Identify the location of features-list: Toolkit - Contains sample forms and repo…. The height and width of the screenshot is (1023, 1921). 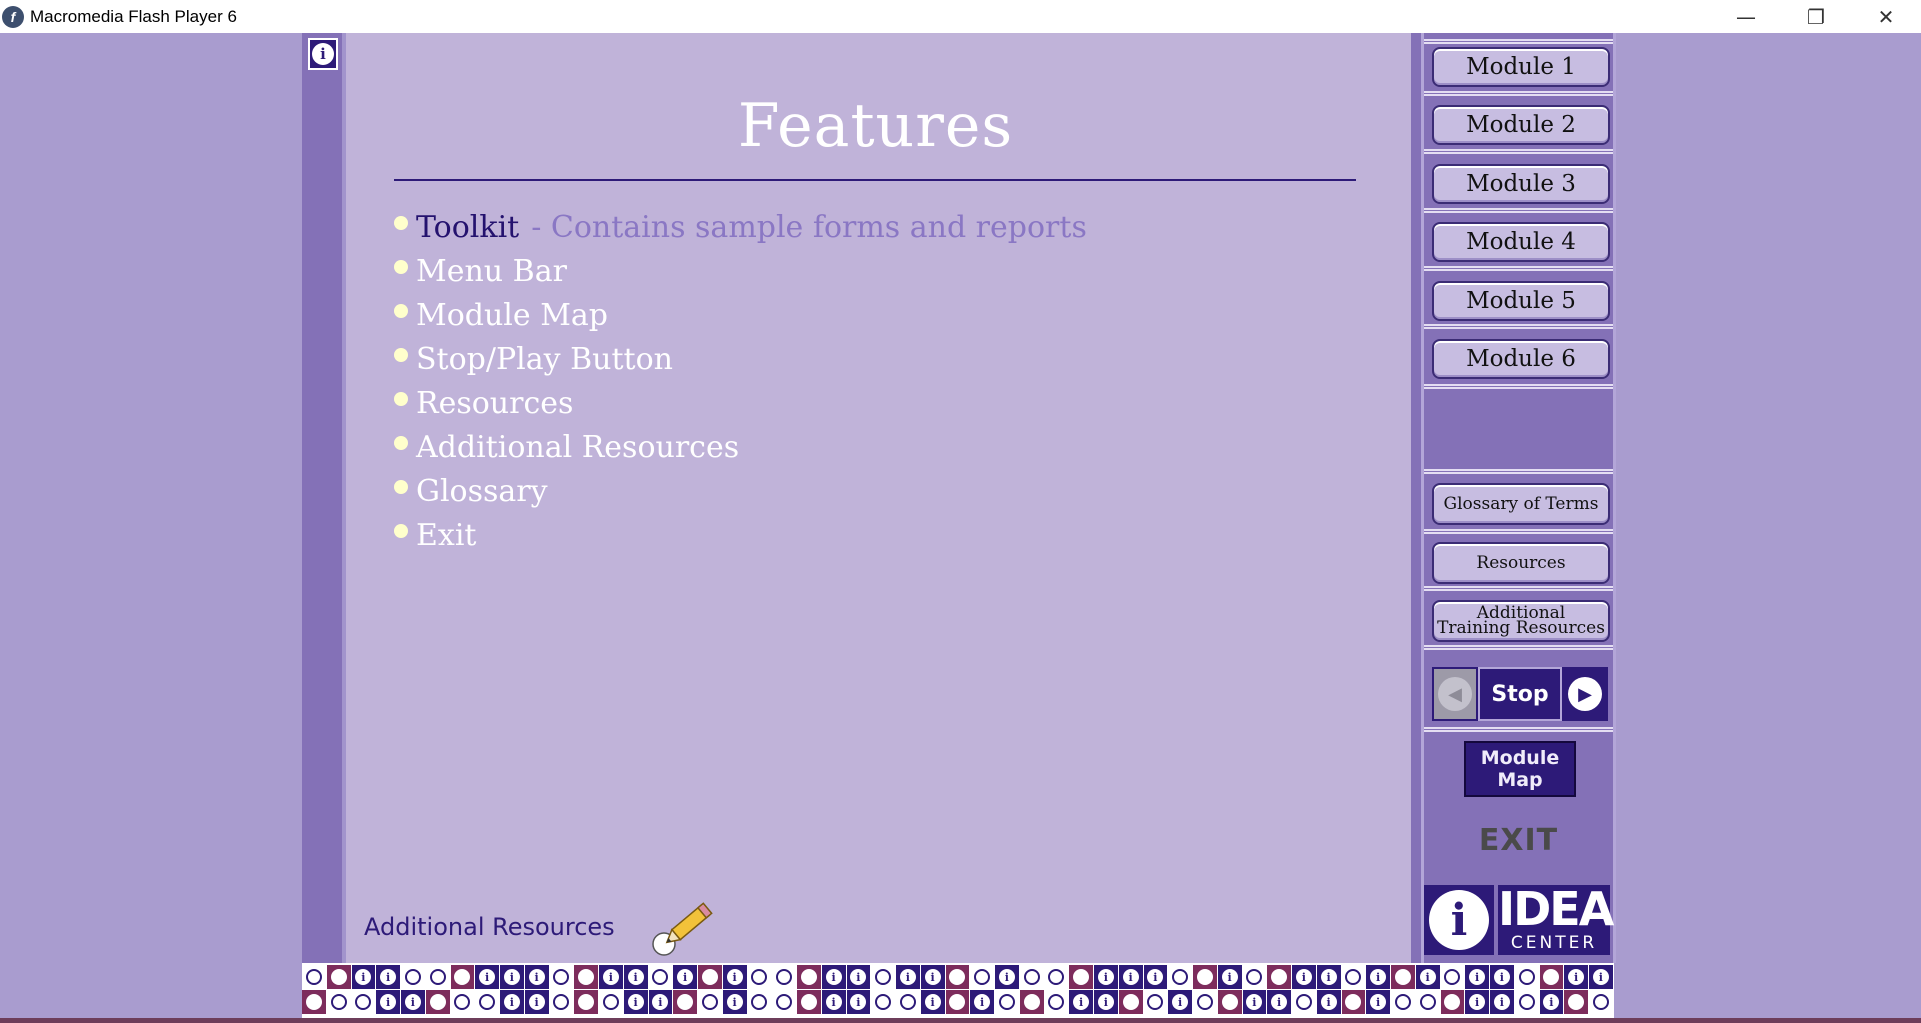
(740, 381).